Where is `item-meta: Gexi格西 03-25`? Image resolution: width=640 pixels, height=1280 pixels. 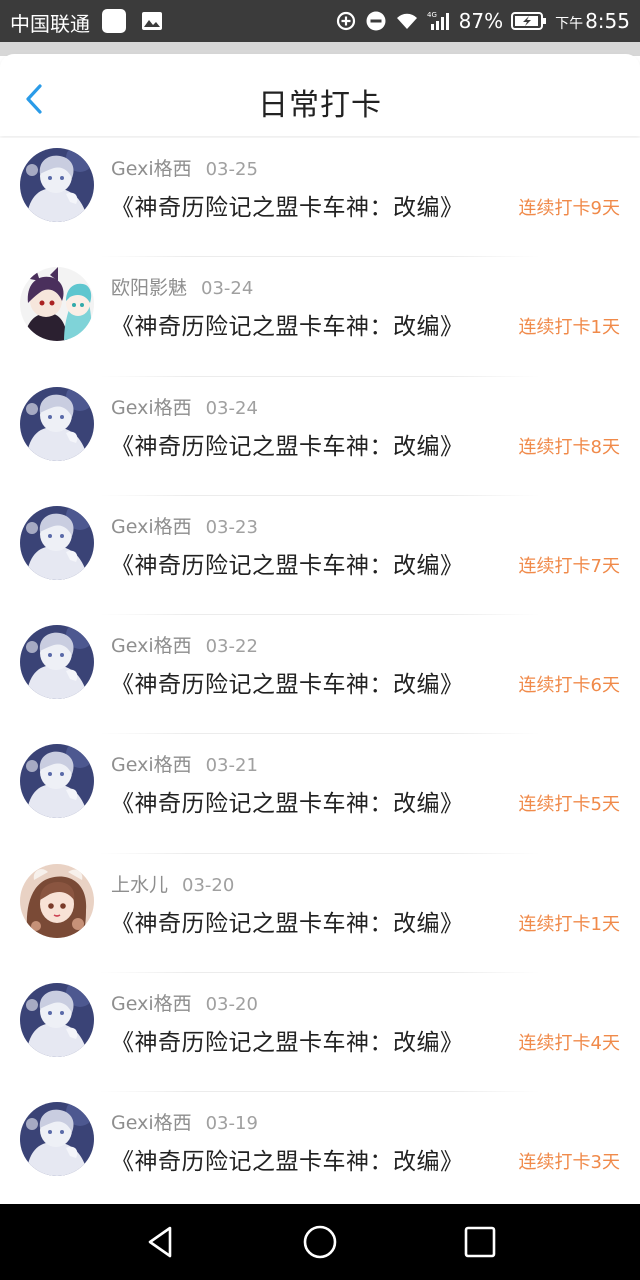 item-meta: Gexi格西 03-25 is located at coordinates (184, 167).